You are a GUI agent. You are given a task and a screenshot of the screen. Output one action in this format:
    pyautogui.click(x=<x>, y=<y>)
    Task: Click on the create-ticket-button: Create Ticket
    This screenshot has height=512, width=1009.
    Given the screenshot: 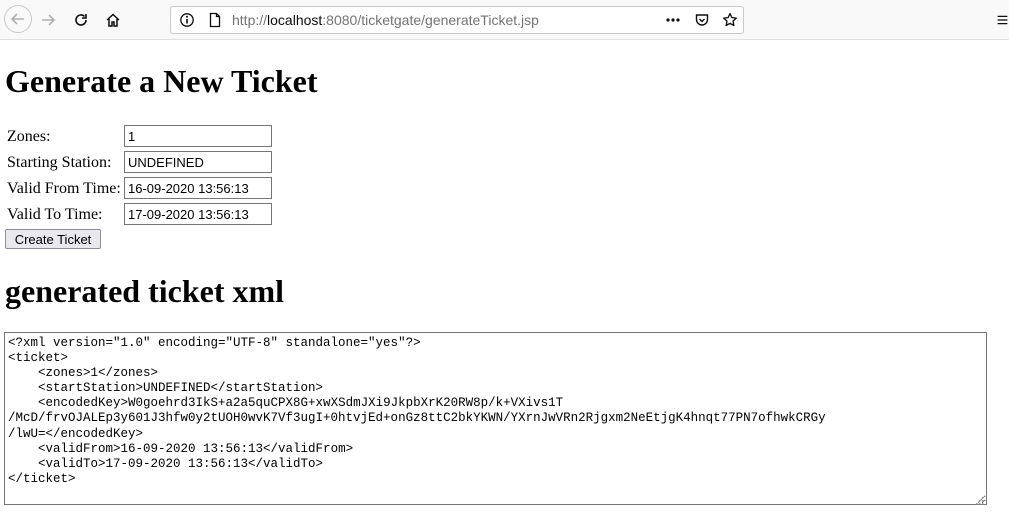 What is the action you would take?
    pyautogui.click(x=53, y=239)
    